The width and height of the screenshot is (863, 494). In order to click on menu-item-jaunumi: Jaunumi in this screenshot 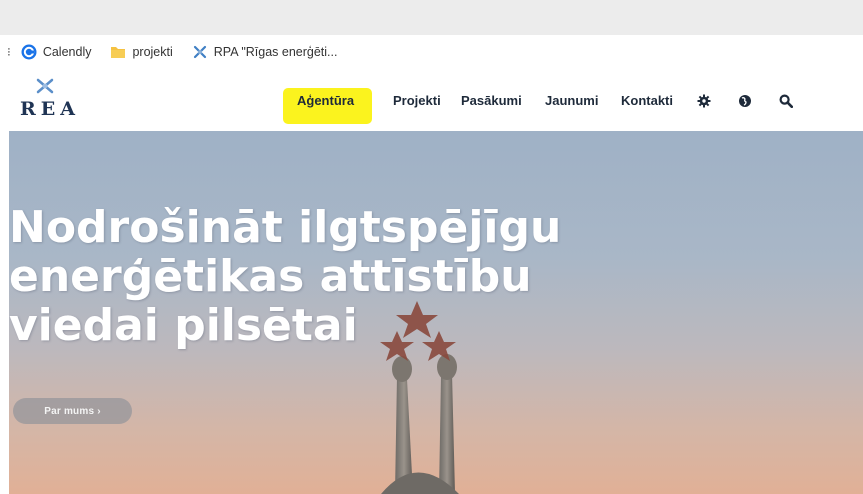, I will do `click(571, 100)`.